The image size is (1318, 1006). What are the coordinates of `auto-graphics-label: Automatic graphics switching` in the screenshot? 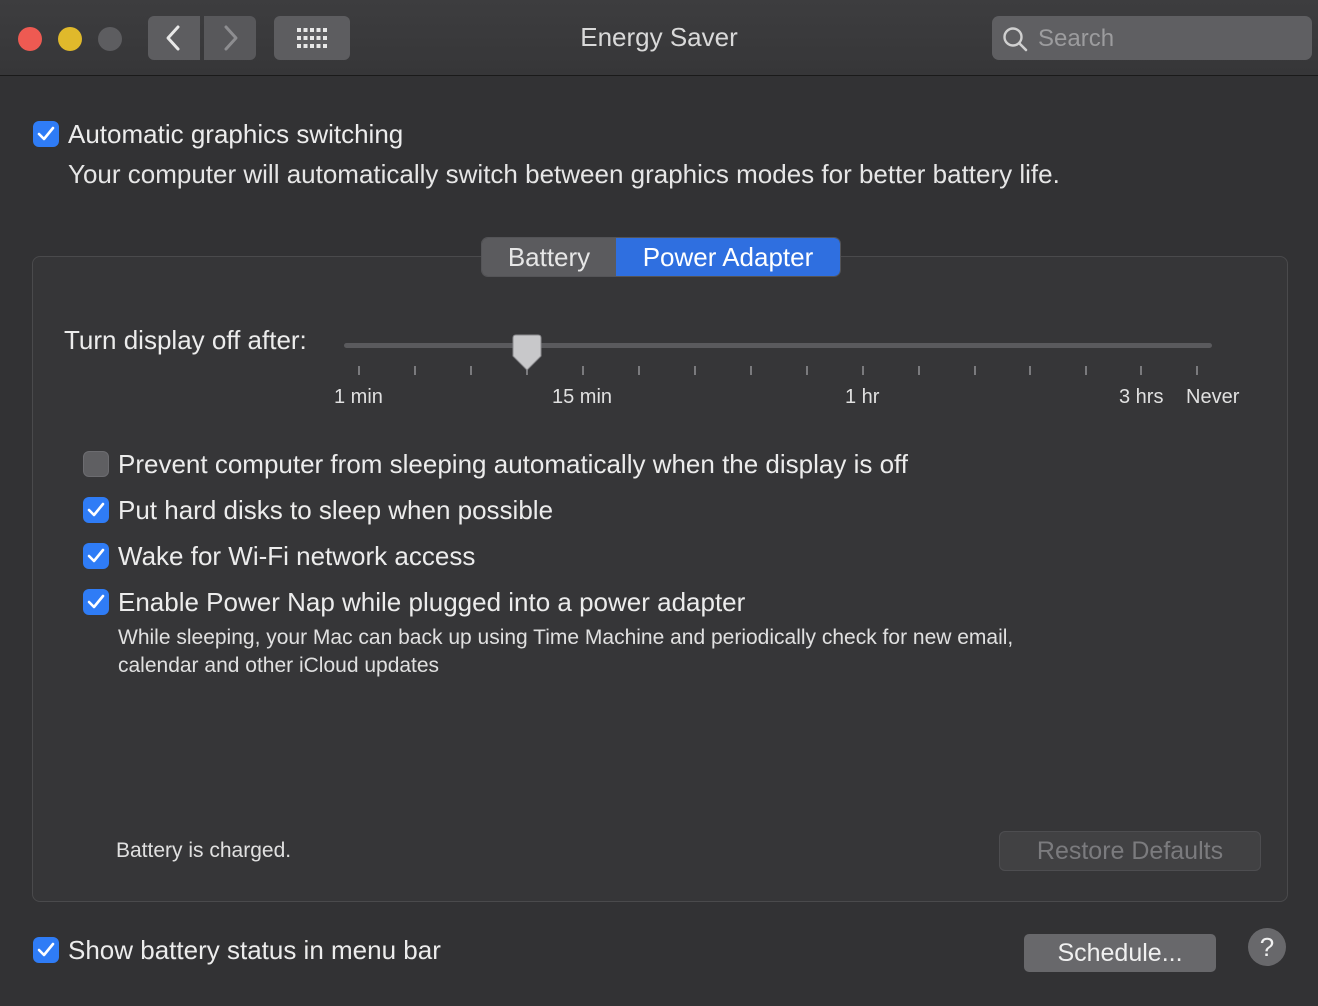 It's located at (235, 134).